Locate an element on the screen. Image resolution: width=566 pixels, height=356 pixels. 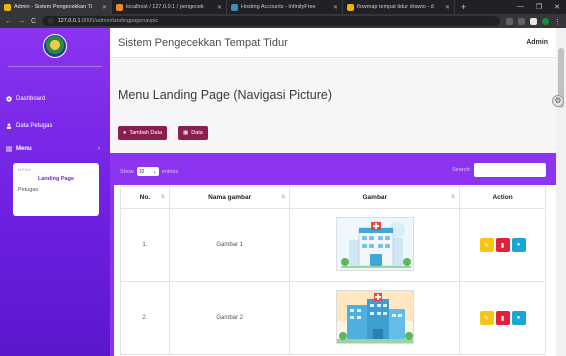
sidebar-item-label: Menu is located at coordinates (24, 149).